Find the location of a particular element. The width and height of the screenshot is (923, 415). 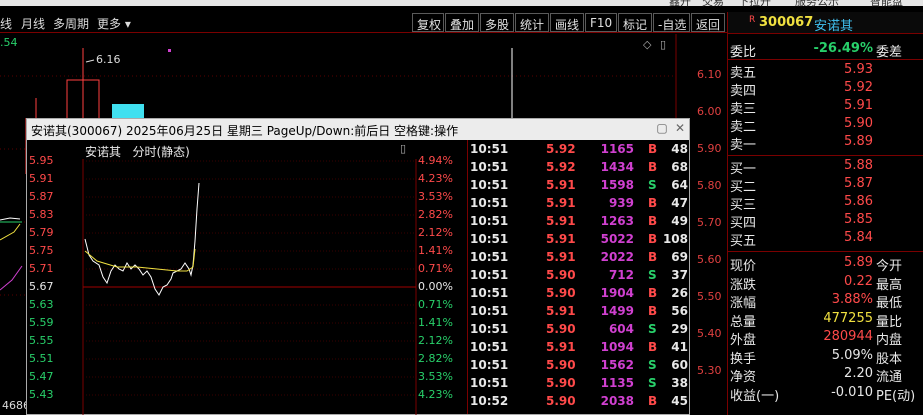

intraday-pct-axis-label: 0.71% is located at coordinates (435, 304).